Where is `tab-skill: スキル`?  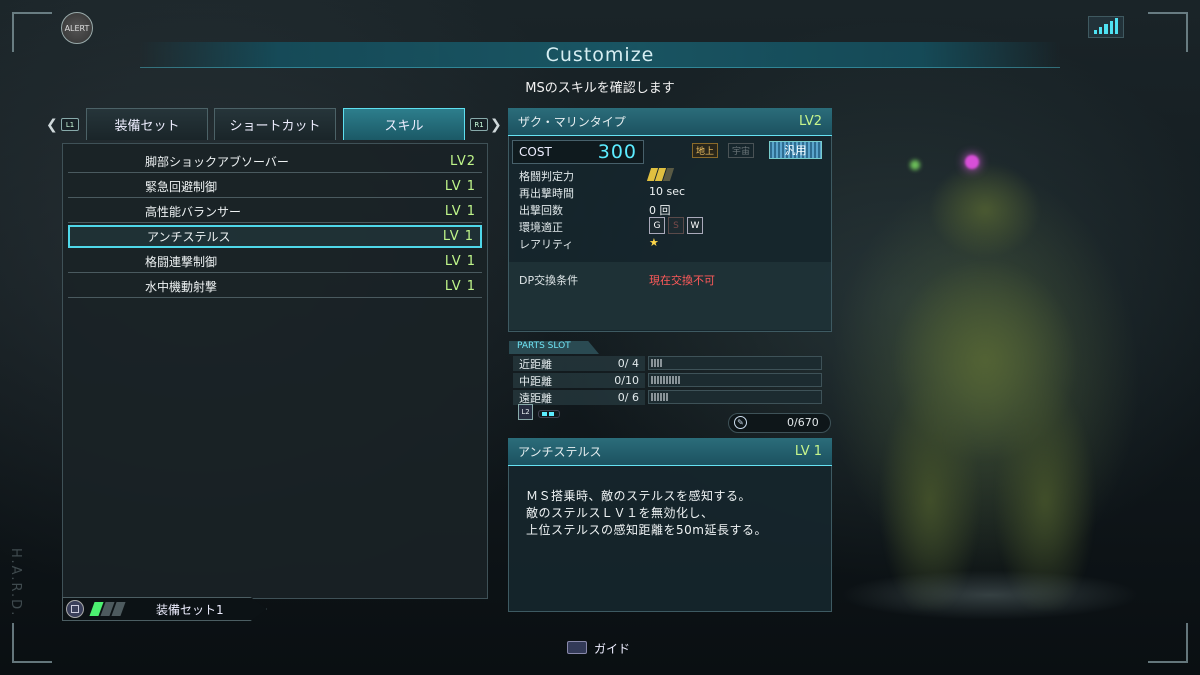
tab-skill: スキル is located at coordinates (404, 124).